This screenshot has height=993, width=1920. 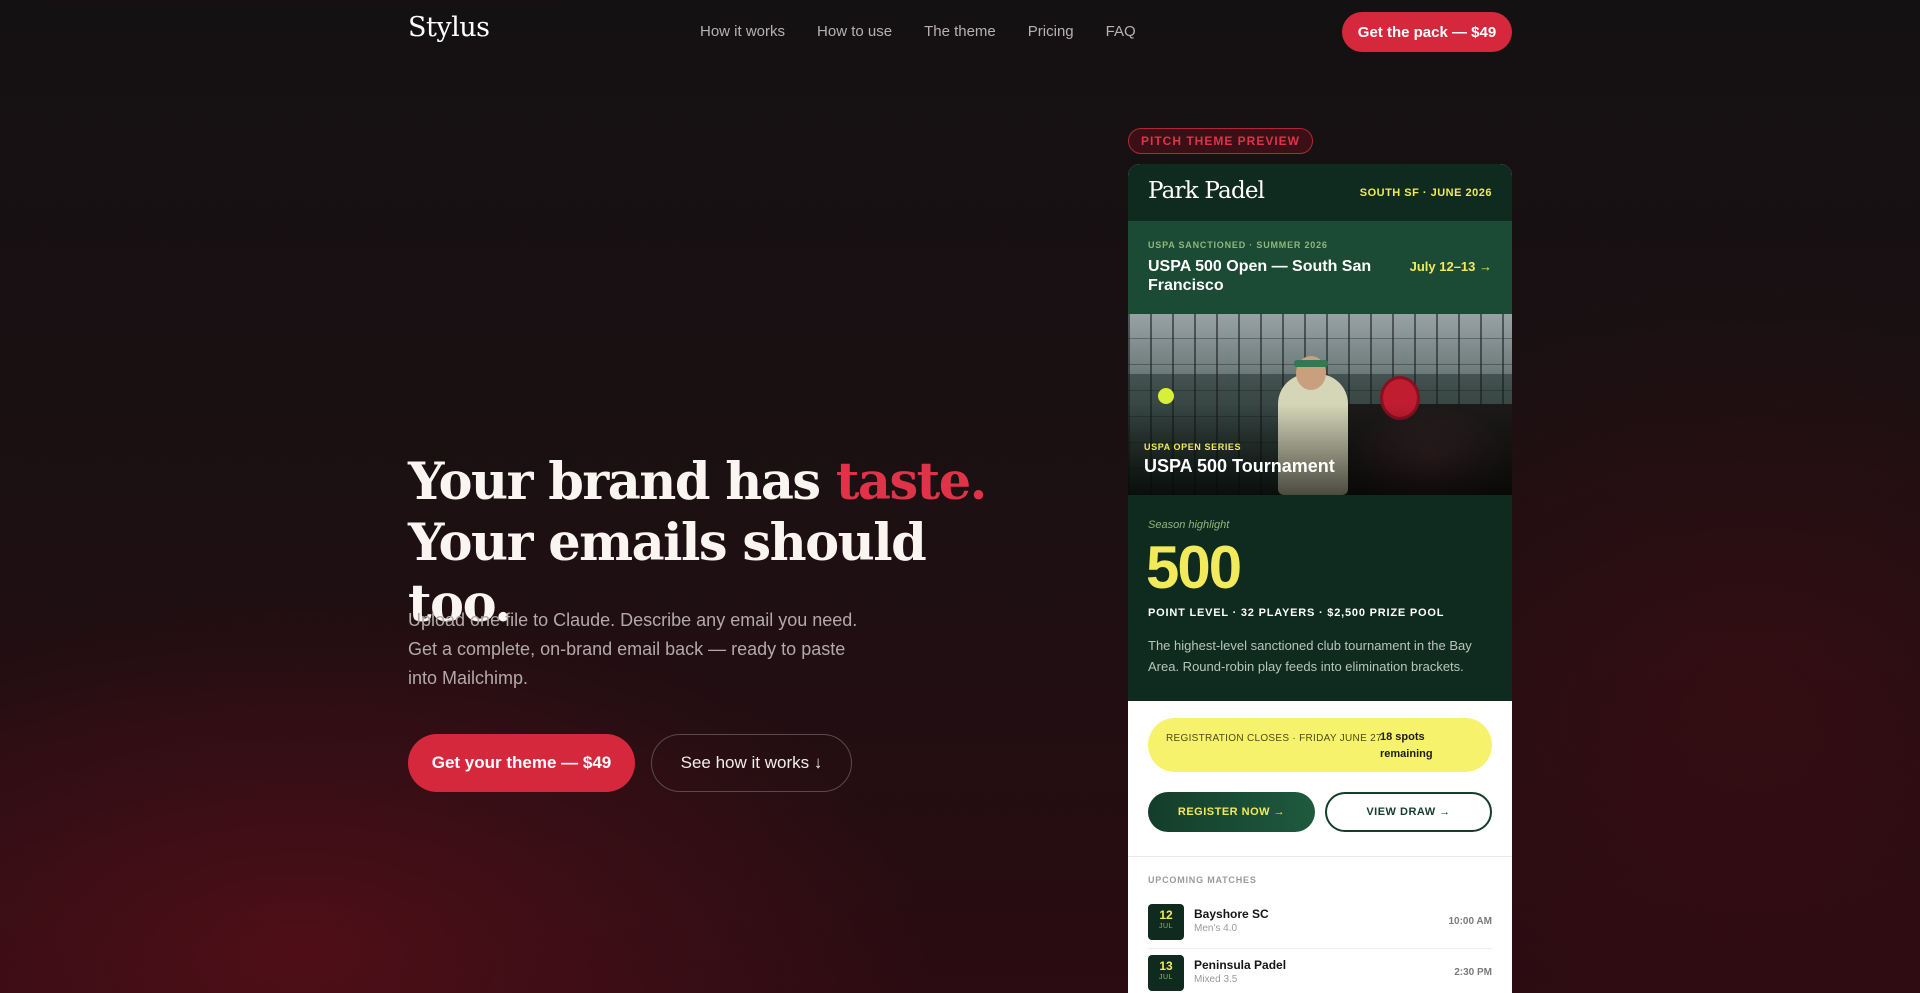 What do you see at coordinates (1189, 525) in the screenshot?
I see `stat-label: Season highlight` at bounding box center [1189, 525].